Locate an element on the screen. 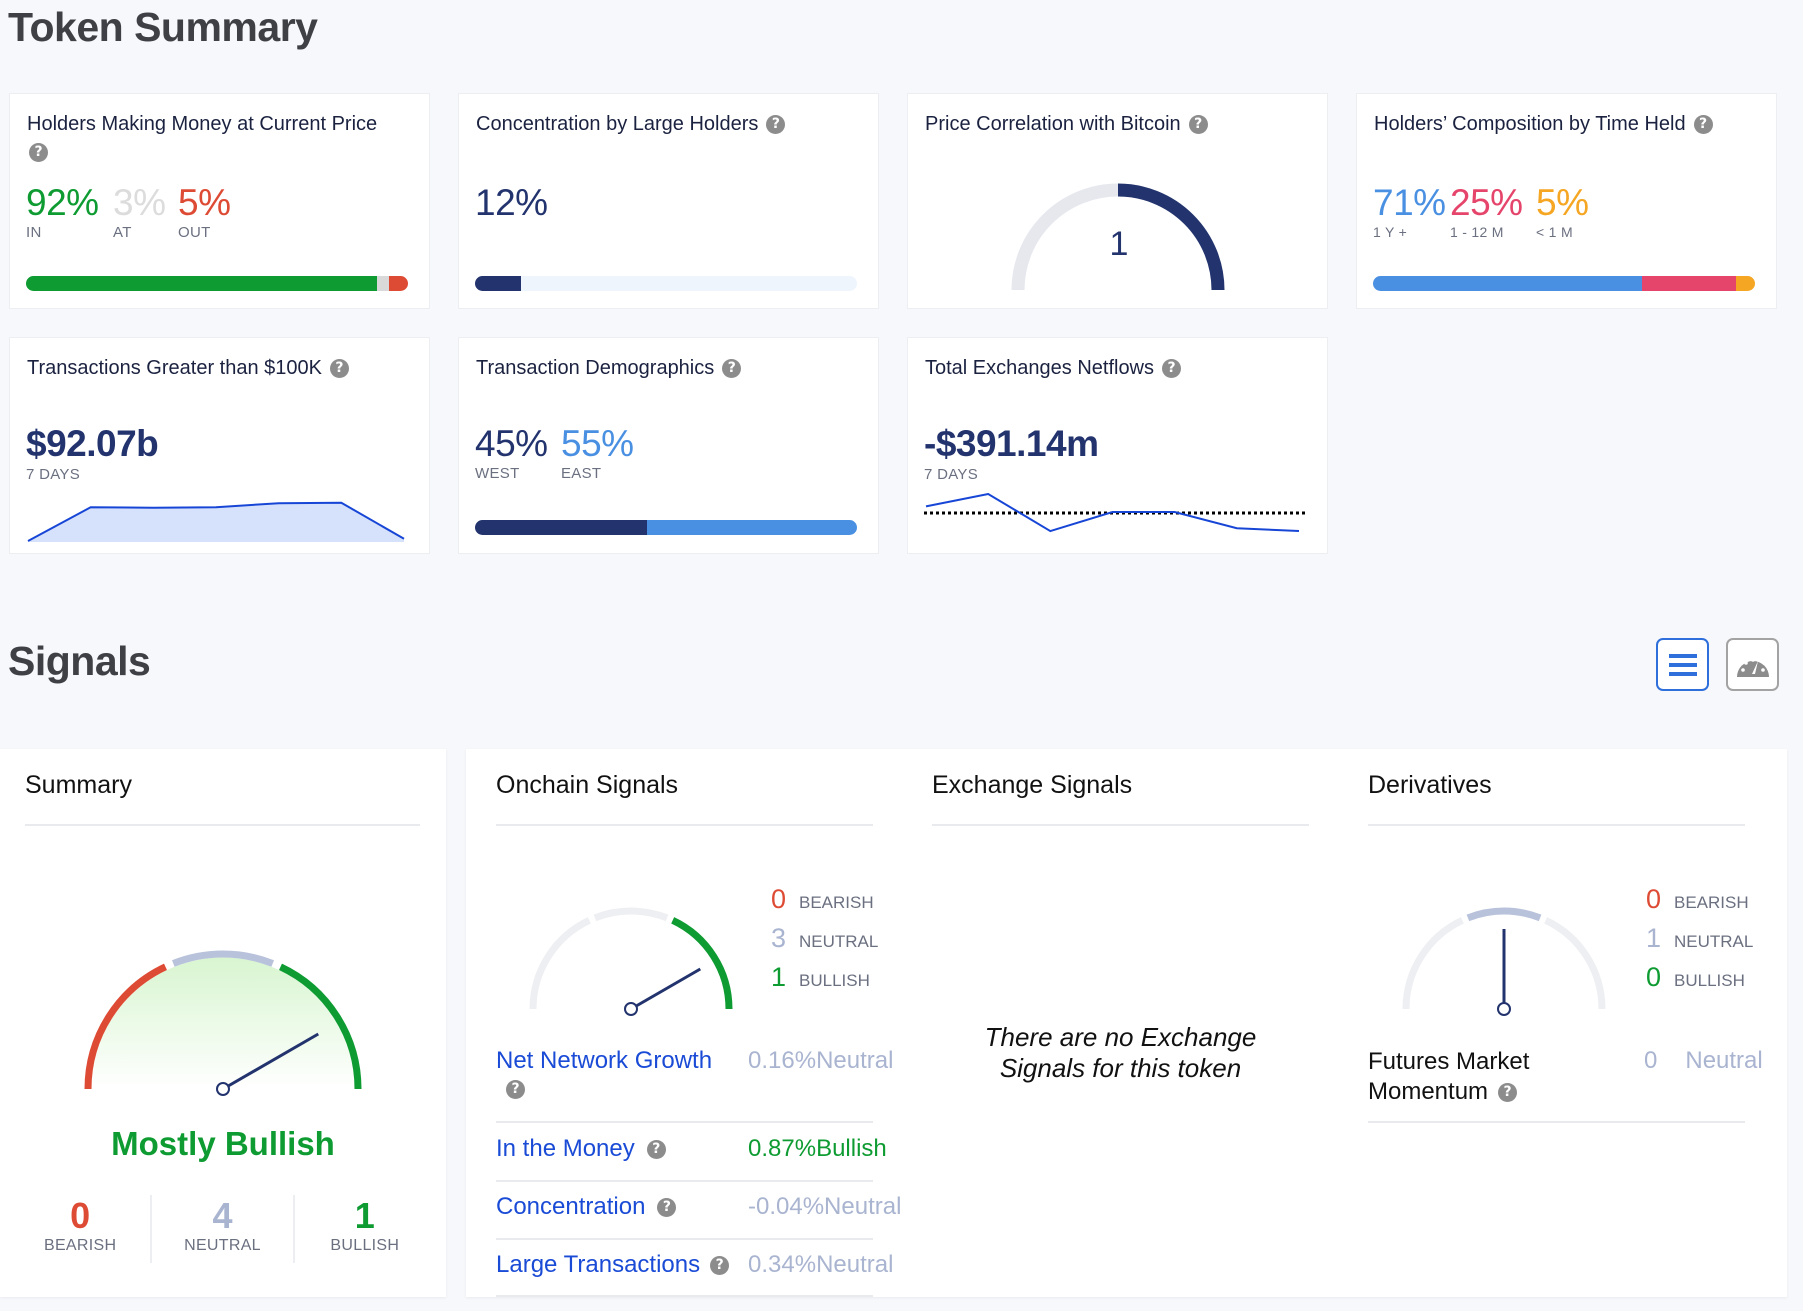  onchain-gauge is located at coordinates (631, 961).